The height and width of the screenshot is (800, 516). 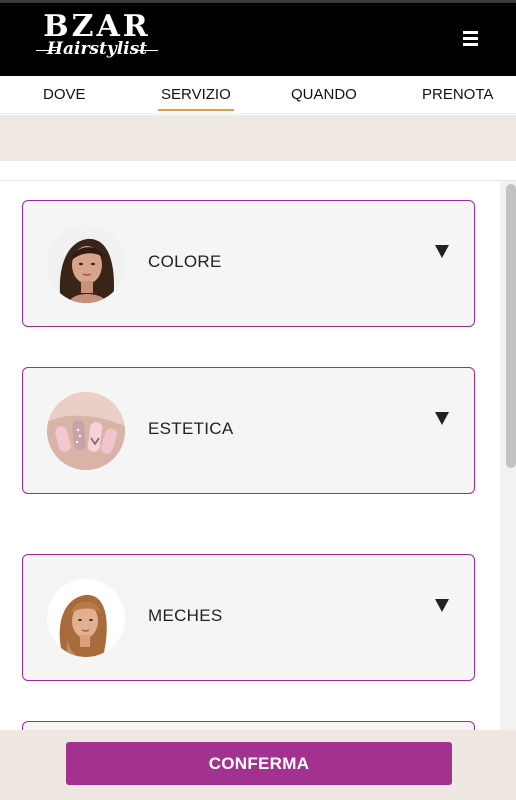 What do you see at coordinates (191, 428) in the screenshot?
I see `service-label: ESTETICA` at bounding box center [191, 428].